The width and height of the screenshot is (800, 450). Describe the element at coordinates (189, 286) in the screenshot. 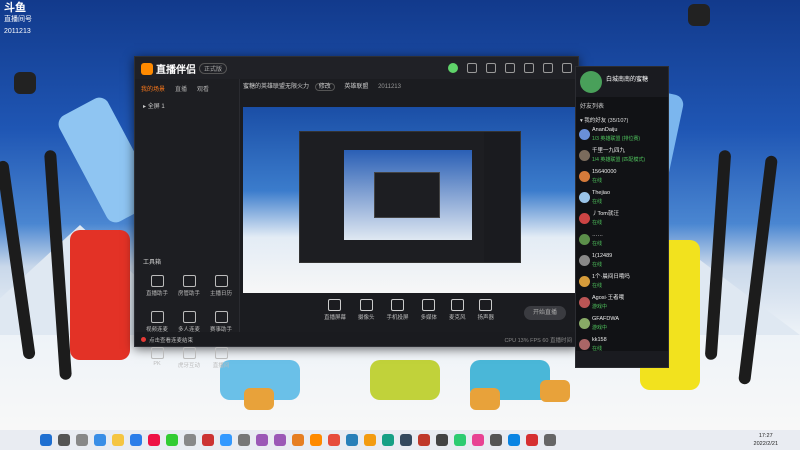

I see `tool-item: 房管助手` at that location.